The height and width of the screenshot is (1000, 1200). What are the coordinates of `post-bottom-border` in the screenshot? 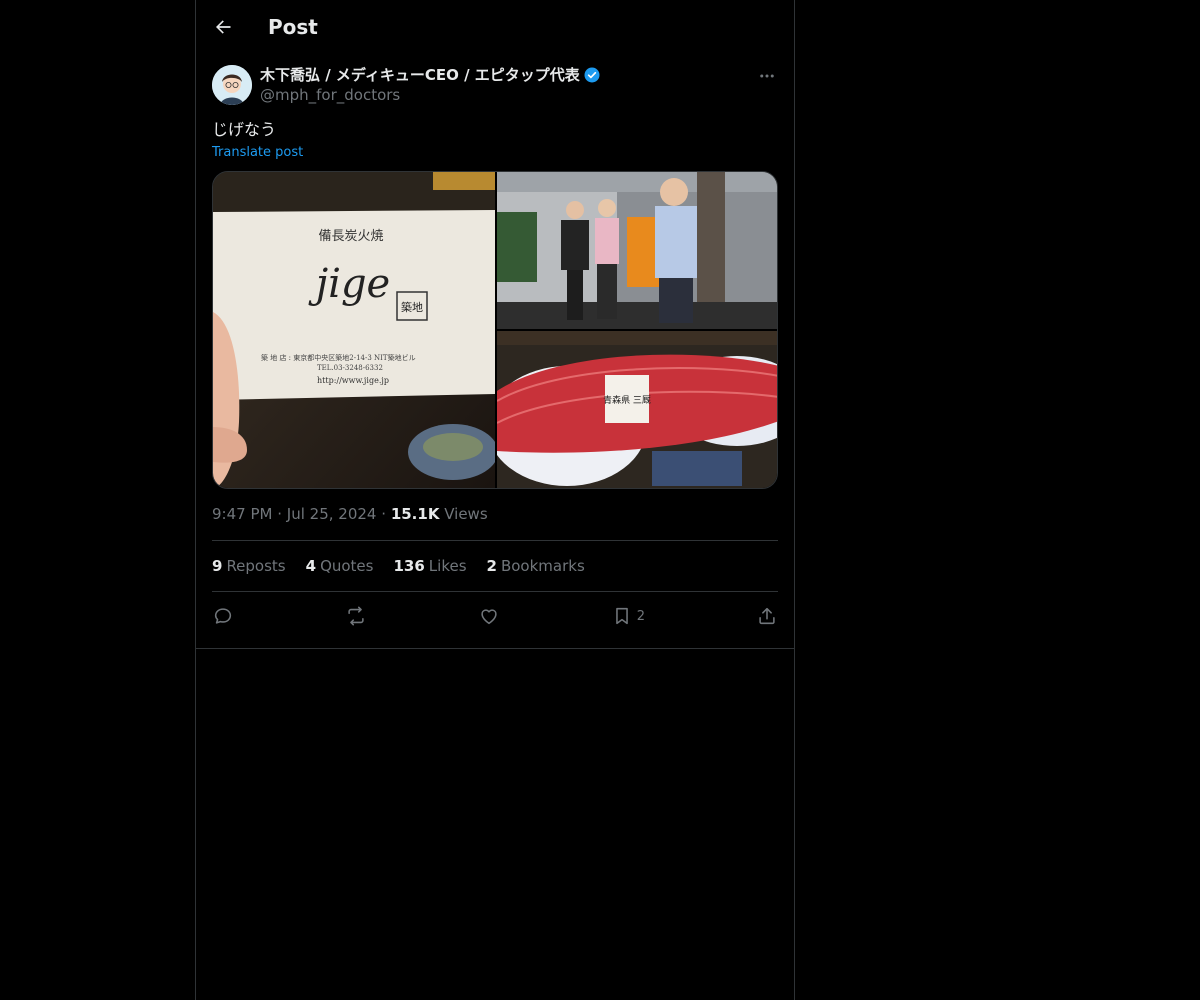 It's located at (495, 648).